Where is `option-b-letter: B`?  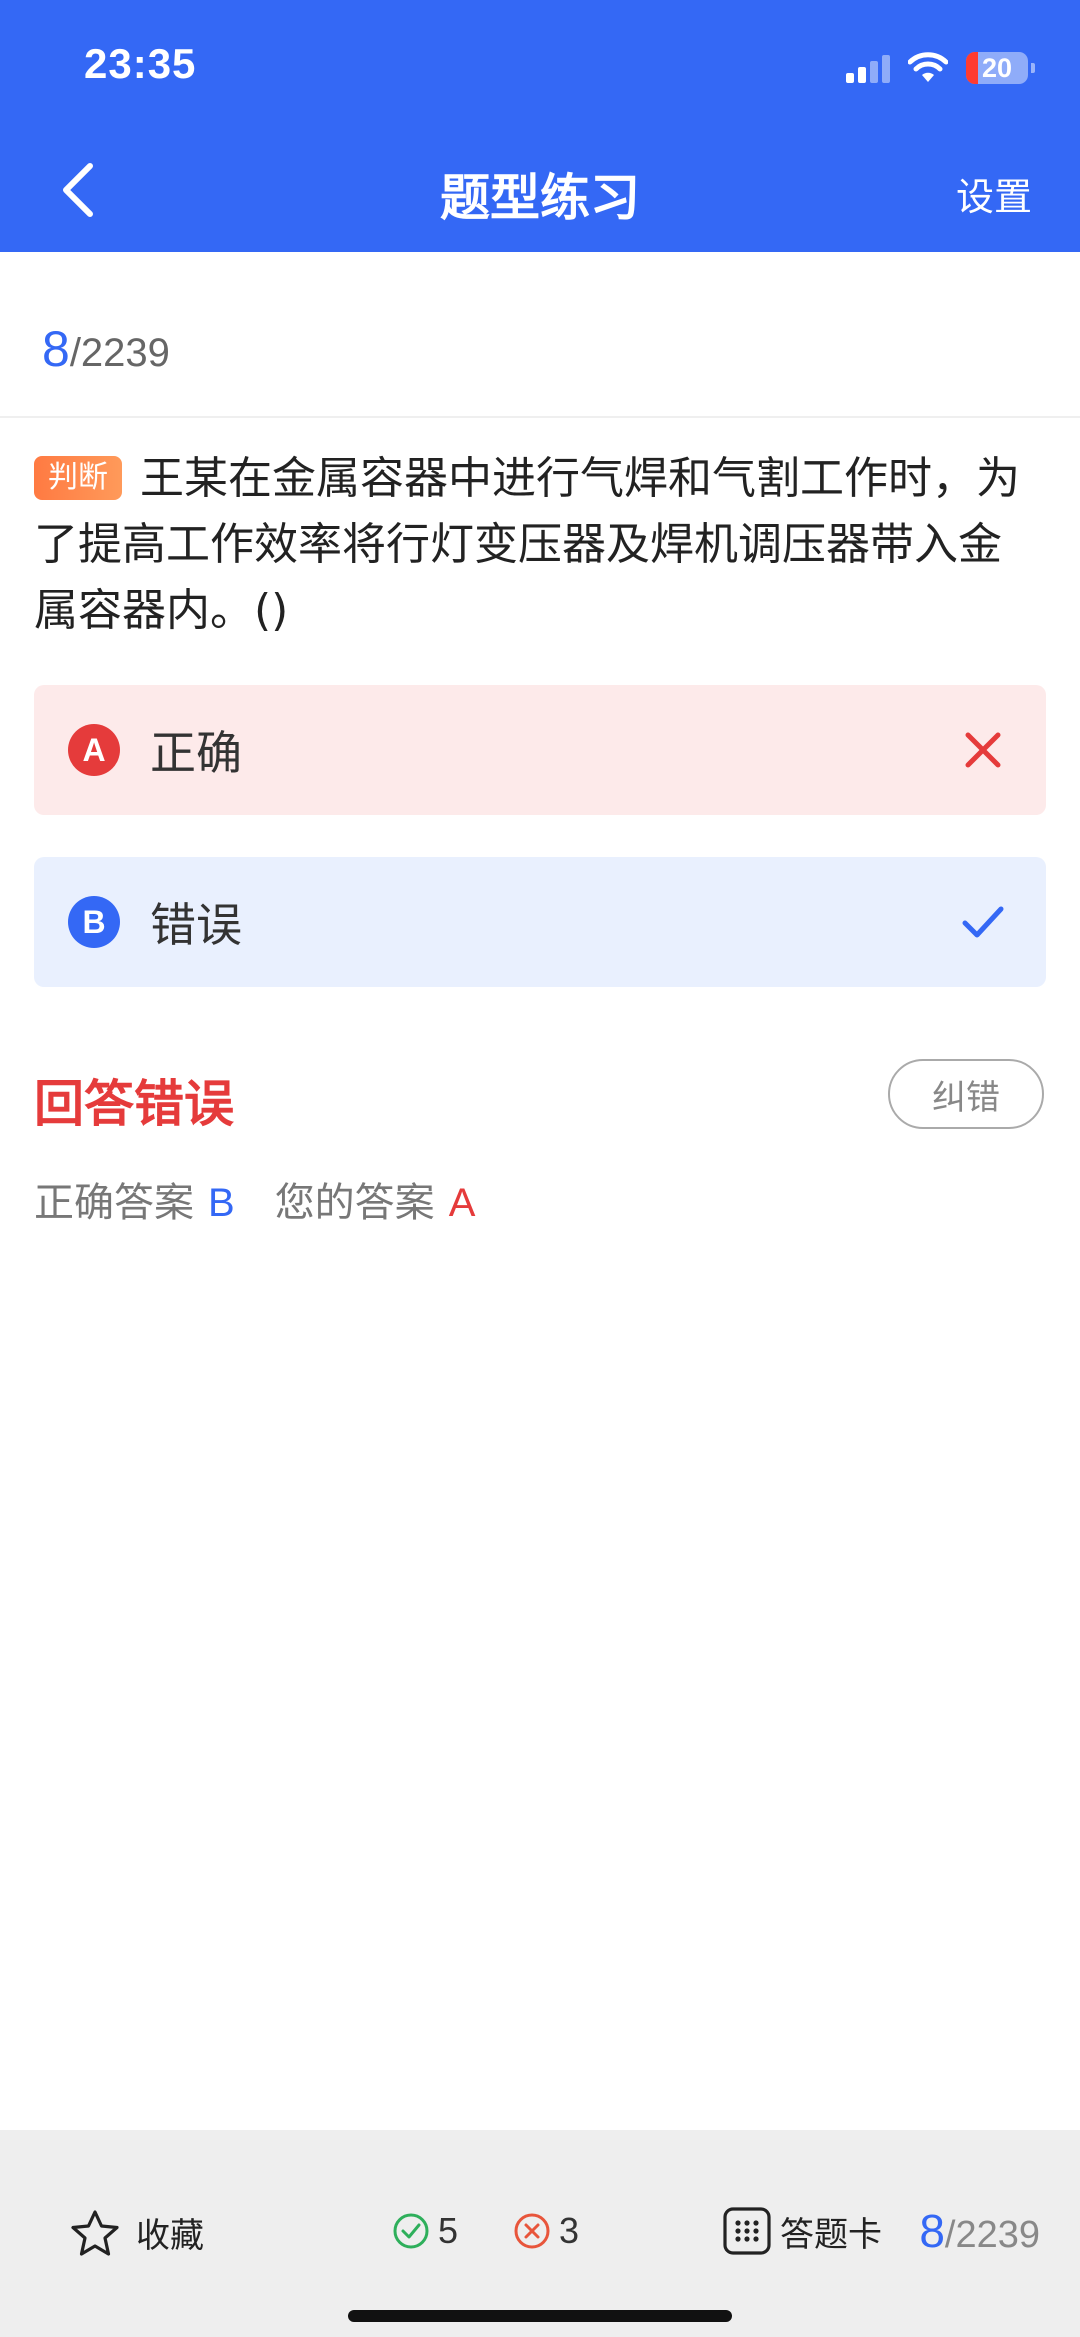 option-b-letter: B is located at coordinates (94, 922).